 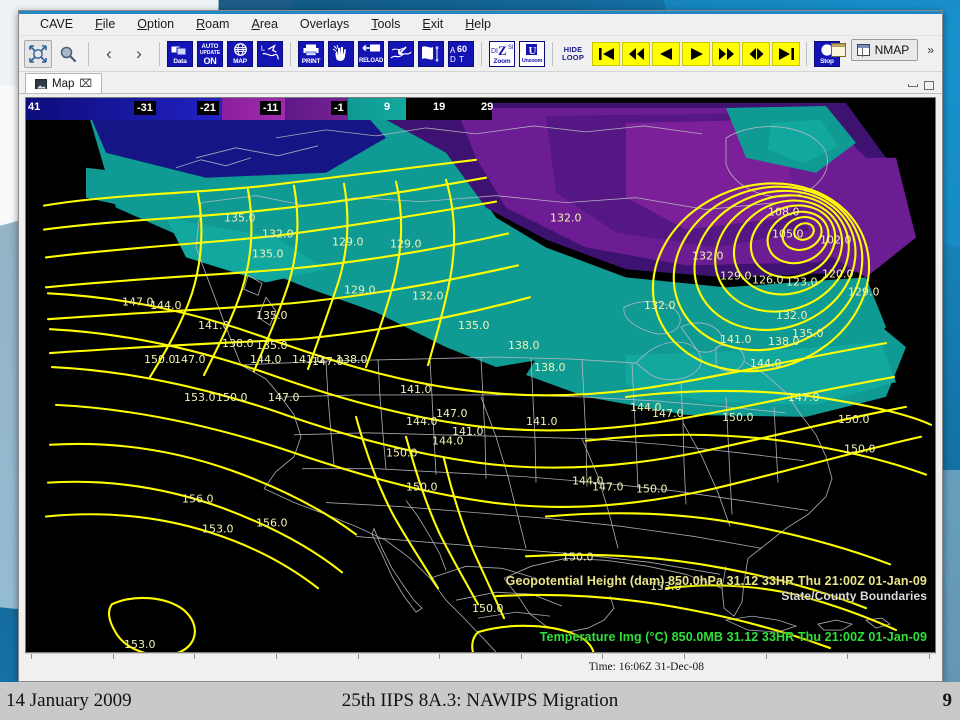 I want to click on tab-map: Map ⌧, so click(x=64, y=83).